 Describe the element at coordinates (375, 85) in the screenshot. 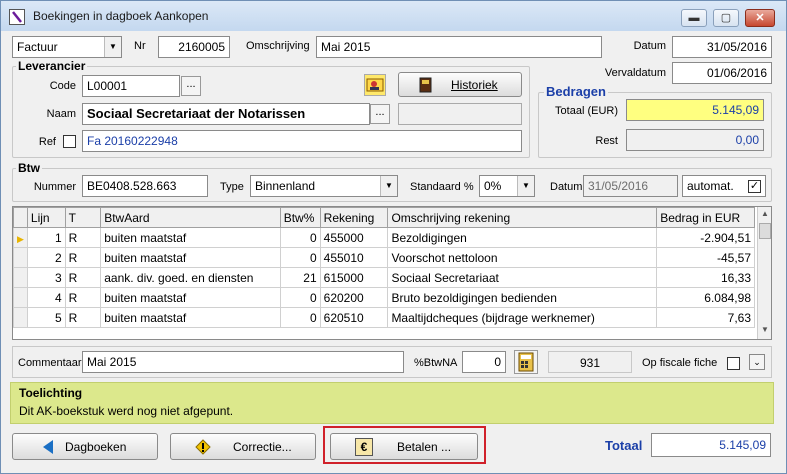

I see `contact-card-icon` at that location.